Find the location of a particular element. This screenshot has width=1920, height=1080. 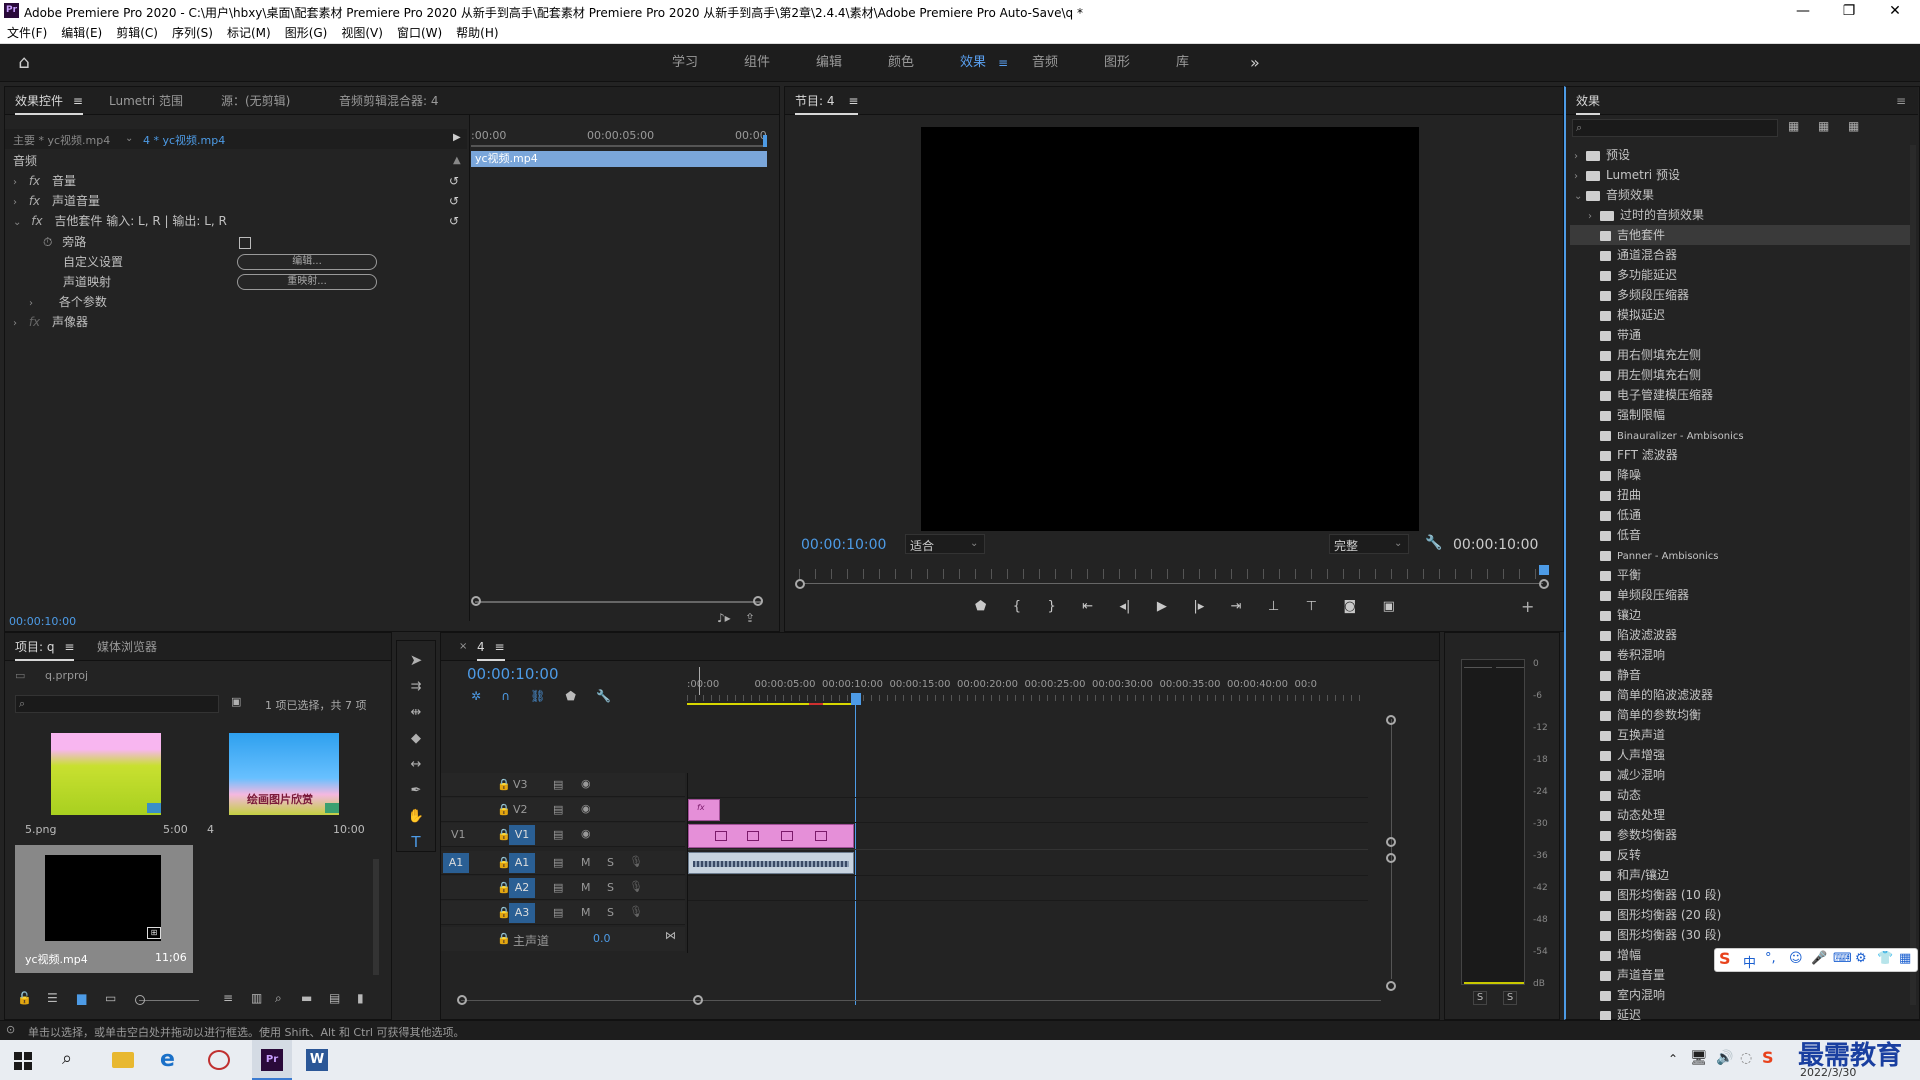

timeline-timecode: 00:00:10:00 is located at coordinates (513, 674).